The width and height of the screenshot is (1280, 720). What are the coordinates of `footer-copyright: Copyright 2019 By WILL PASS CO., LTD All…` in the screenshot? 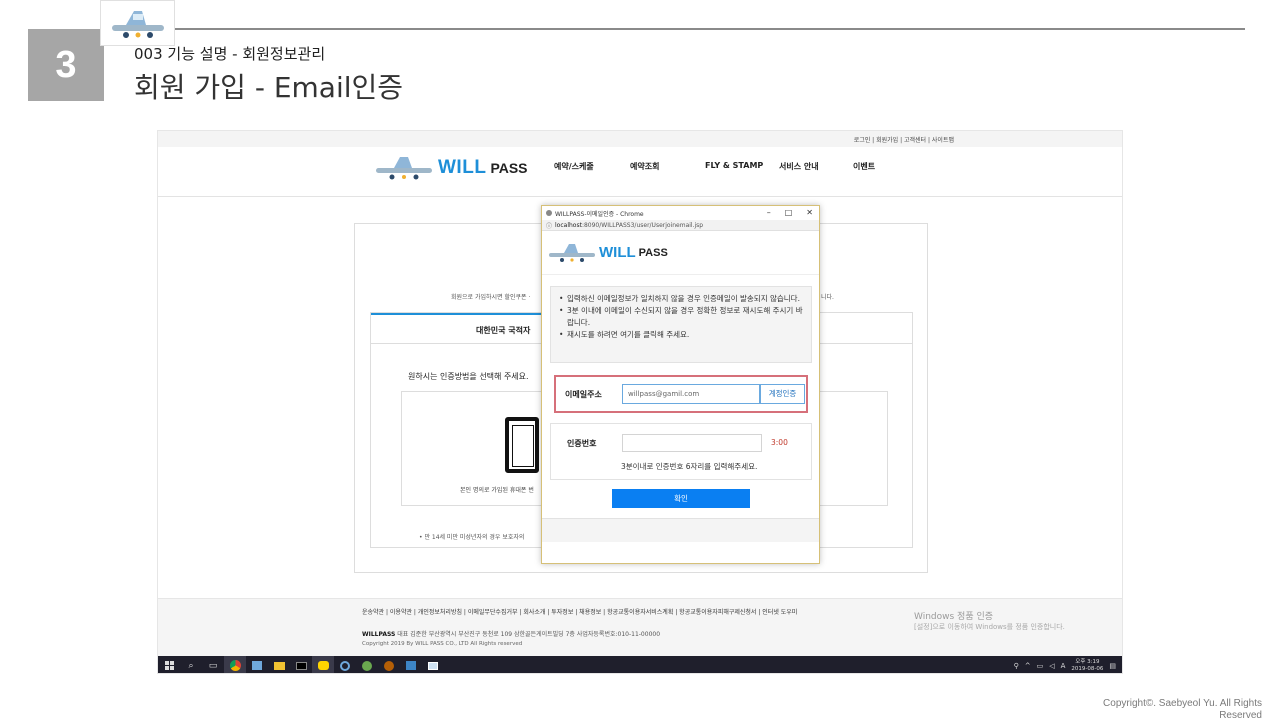 It's located at (442, 644).